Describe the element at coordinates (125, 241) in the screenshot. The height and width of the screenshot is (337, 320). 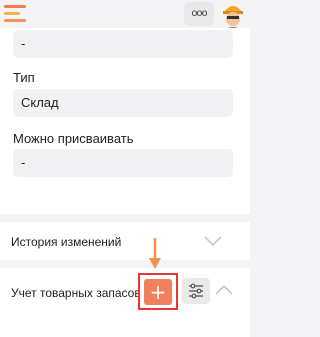
I see `history-section: История изменений` at that location.